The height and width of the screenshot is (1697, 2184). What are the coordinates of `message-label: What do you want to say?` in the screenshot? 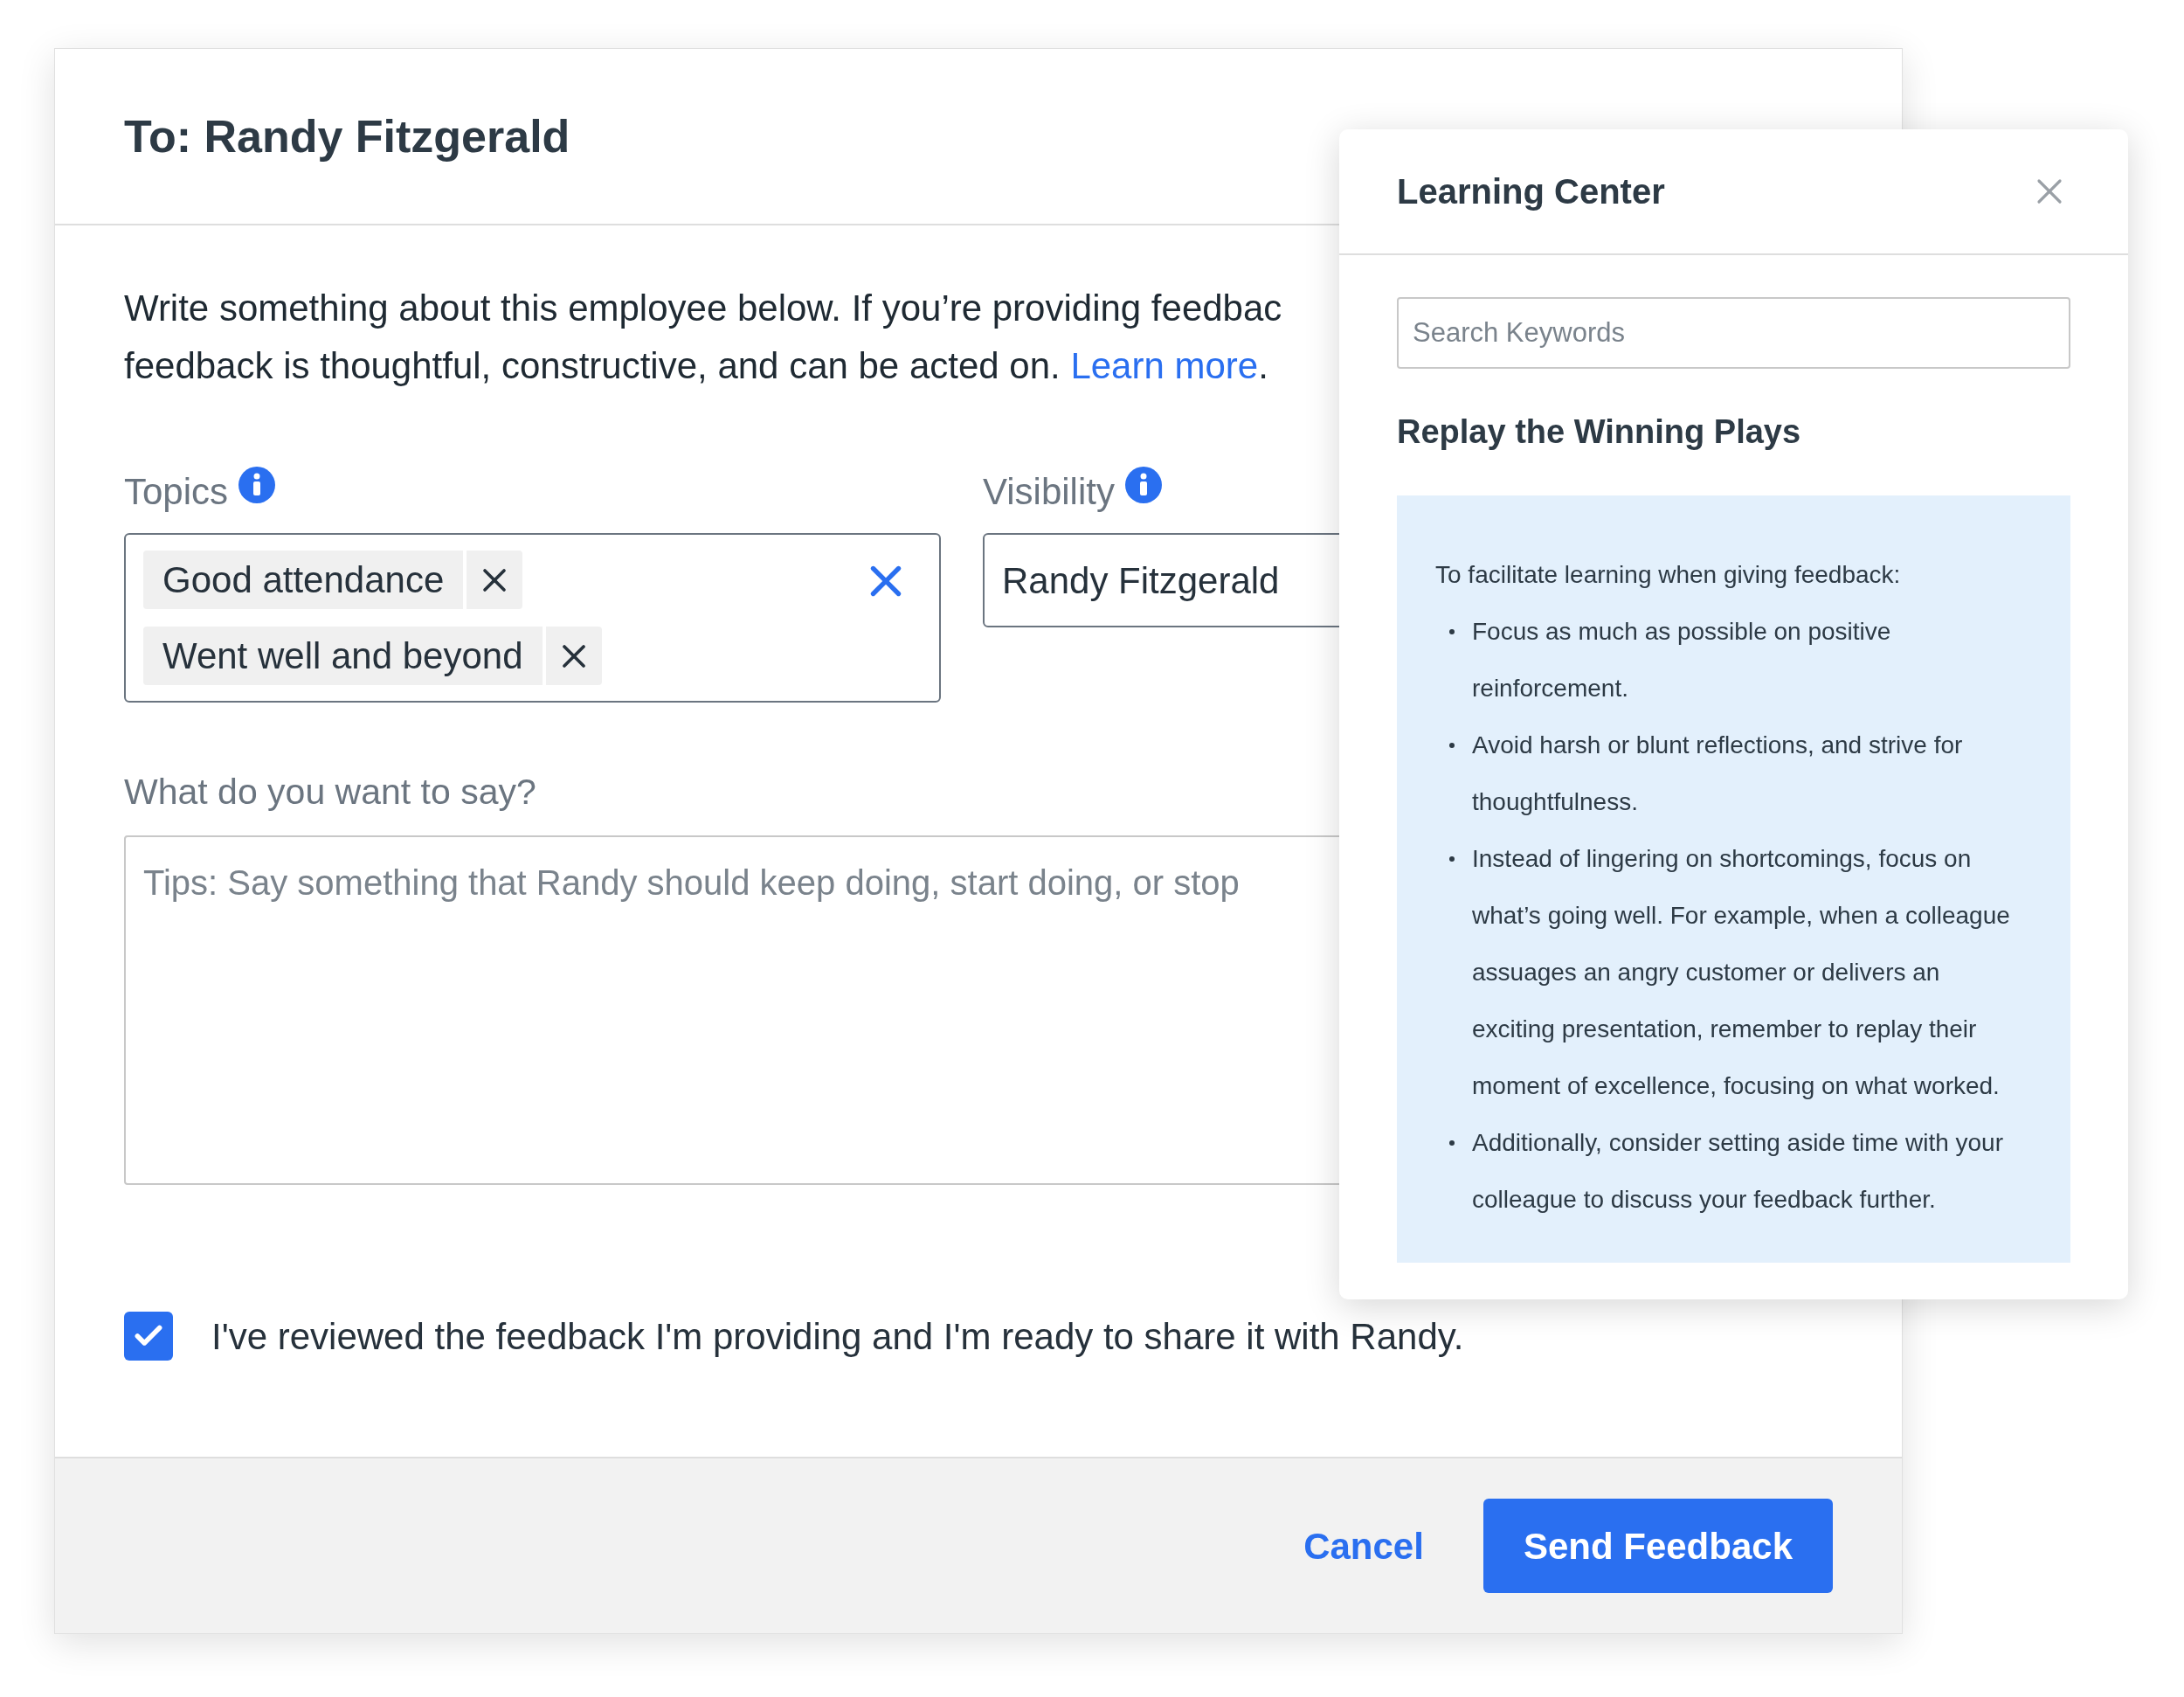 It's located at (330, 793).